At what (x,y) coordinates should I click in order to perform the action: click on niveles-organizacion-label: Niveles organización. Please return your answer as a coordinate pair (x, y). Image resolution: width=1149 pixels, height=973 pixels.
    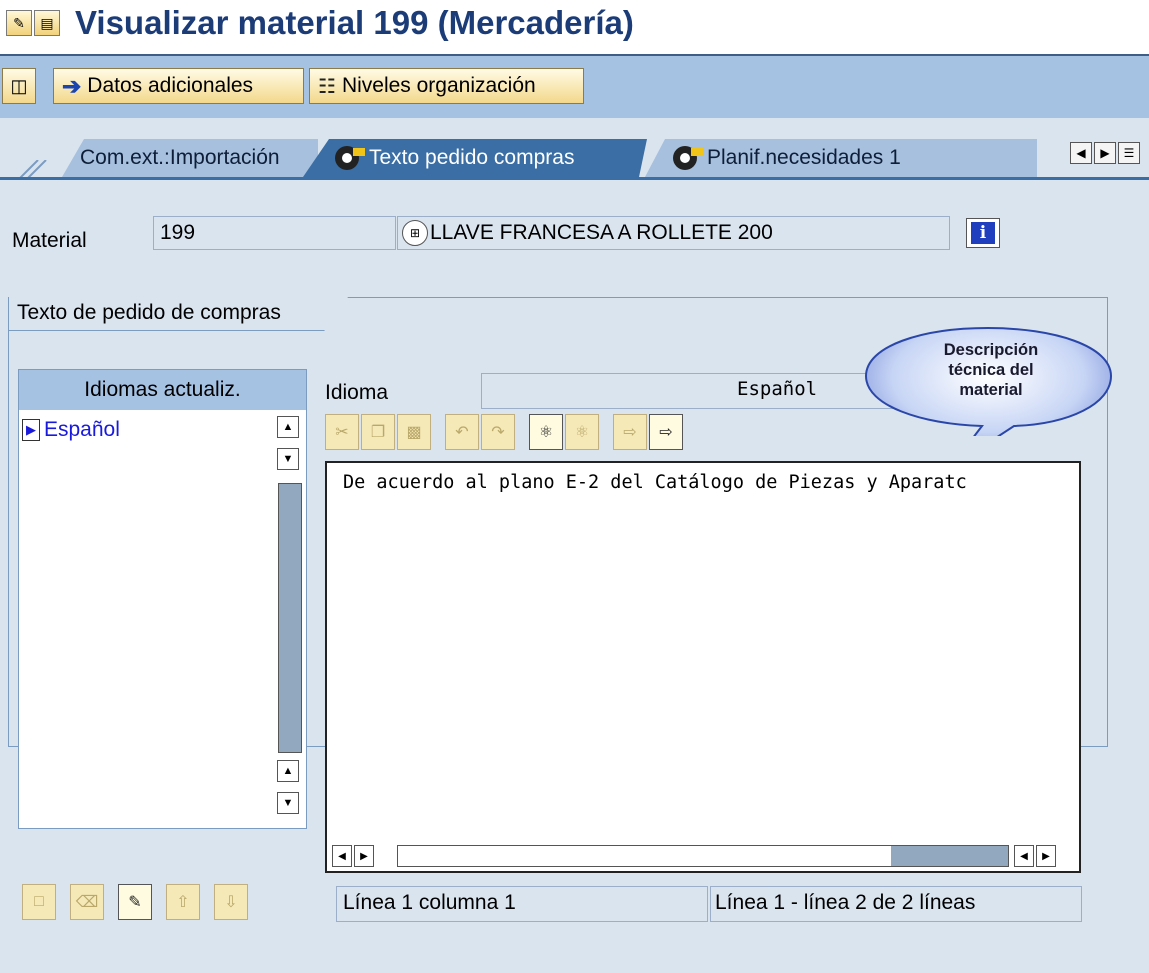
    Looking at the image, I should click on (438, 85).